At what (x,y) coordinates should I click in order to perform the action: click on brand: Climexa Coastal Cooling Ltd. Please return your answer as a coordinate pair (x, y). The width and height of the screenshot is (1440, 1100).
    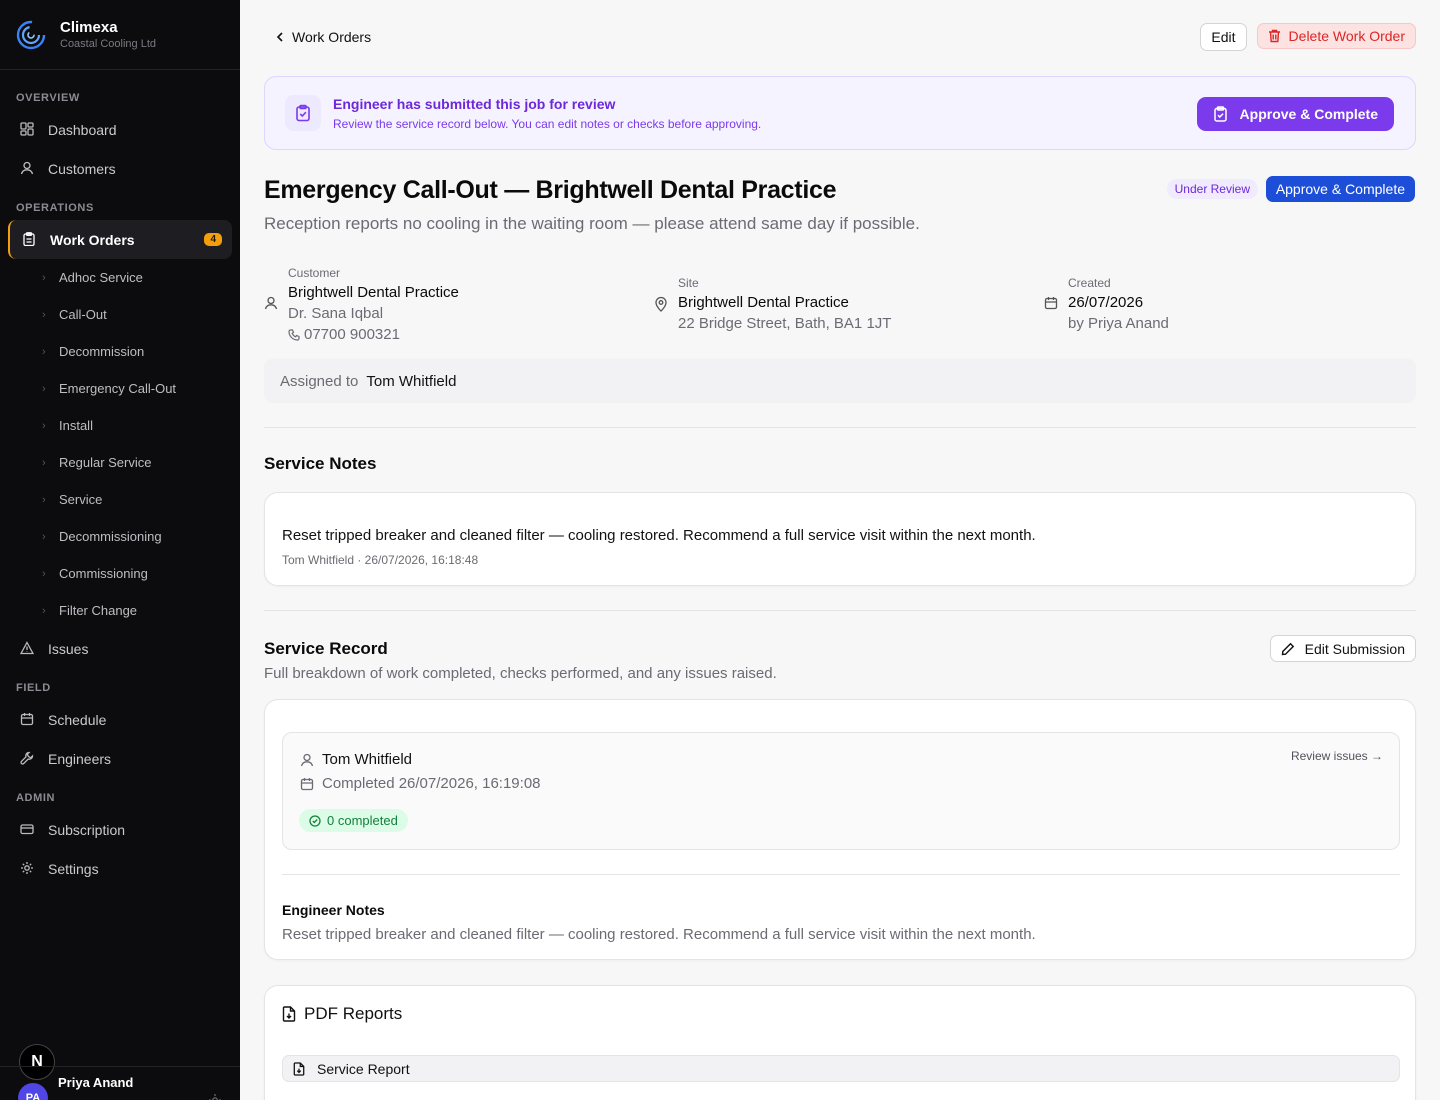
    Looking at the image, I should click on (120, 35).